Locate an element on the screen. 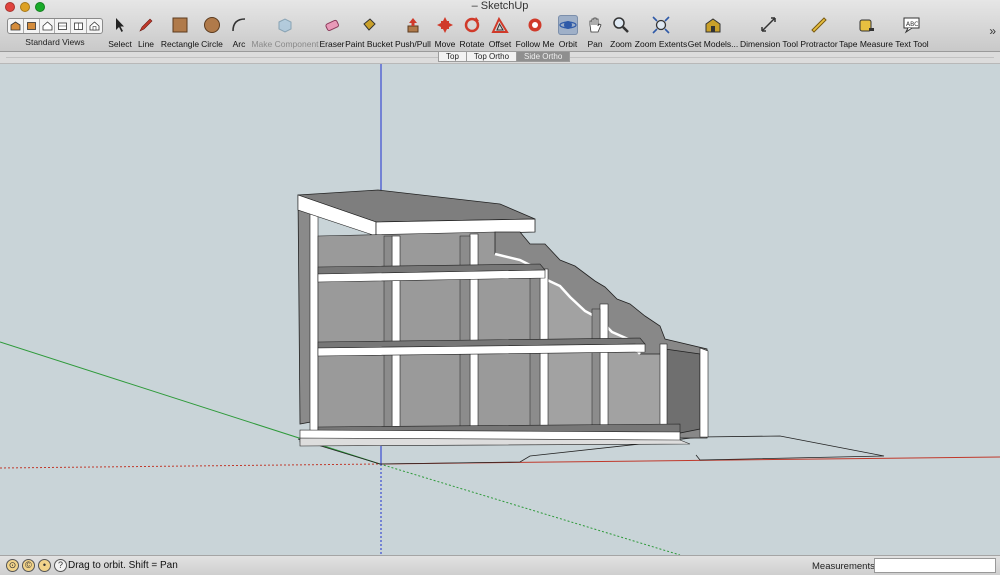 The height and width of the screenshot is (575, 1000). measurements-input is located at coordinates (935, 565).